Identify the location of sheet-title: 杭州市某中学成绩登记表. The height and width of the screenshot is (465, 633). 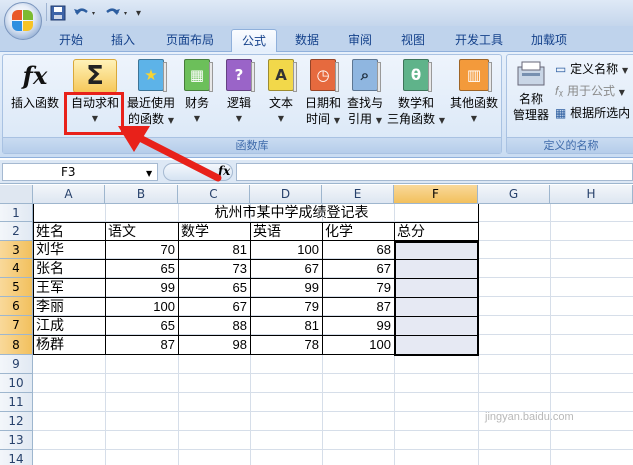
(291, 213).